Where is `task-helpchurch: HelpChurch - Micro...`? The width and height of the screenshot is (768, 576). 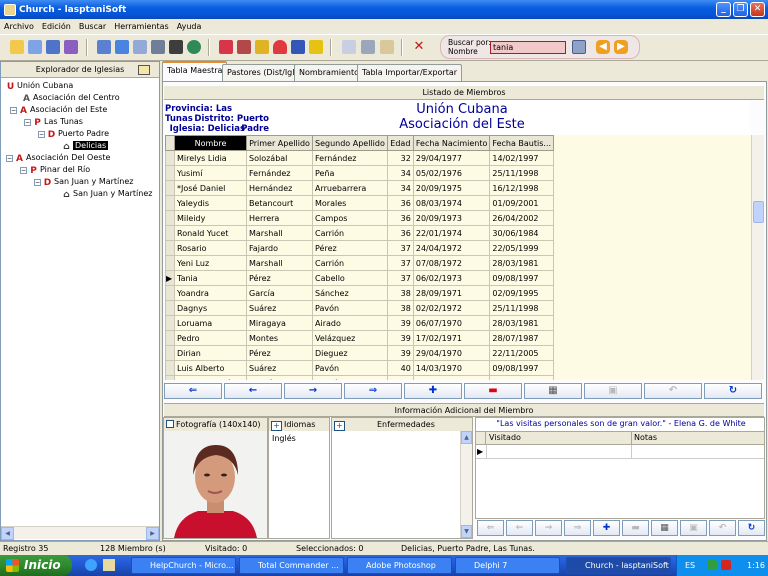 task-helpchurch: HelpChurch - Micro... is located at coordinates (183, 565).